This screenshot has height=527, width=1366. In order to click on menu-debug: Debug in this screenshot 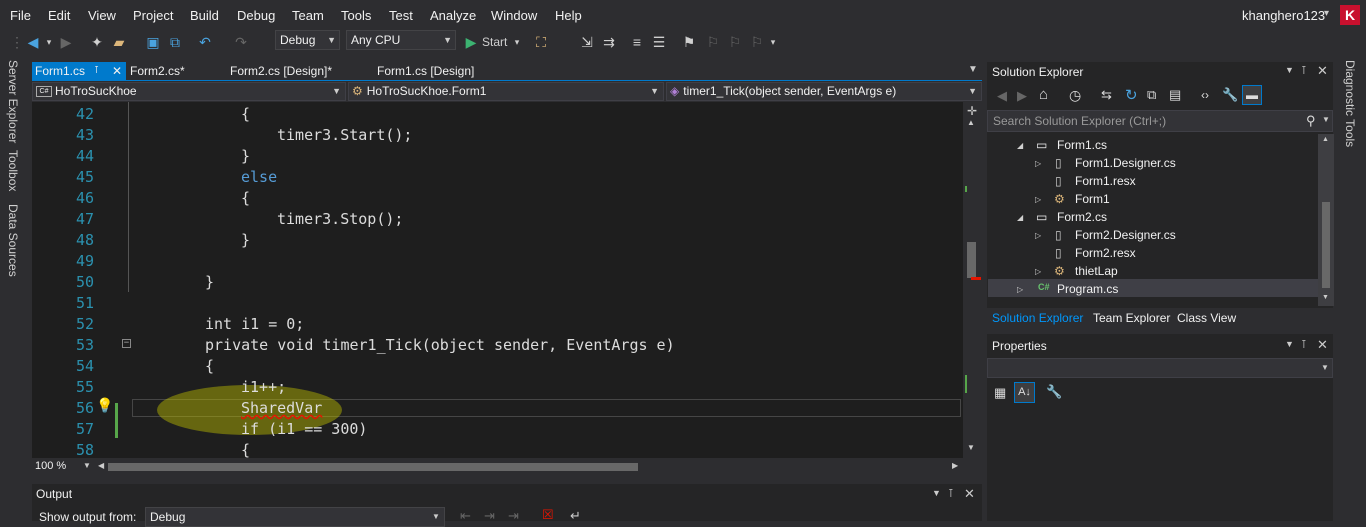, I will do `click(256, 15)`.